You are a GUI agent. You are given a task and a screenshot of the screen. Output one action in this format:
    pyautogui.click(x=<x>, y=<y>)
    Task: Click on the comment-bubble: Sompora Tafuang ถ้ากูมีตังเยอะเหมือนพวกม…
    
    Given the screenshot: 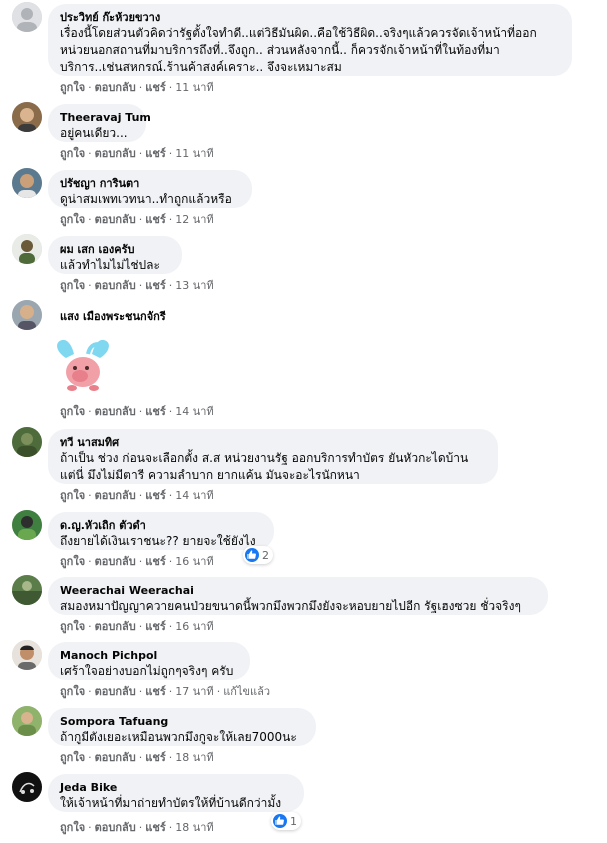 What is the action you would take?
    pyautogui.click(x=182, y=727)
    